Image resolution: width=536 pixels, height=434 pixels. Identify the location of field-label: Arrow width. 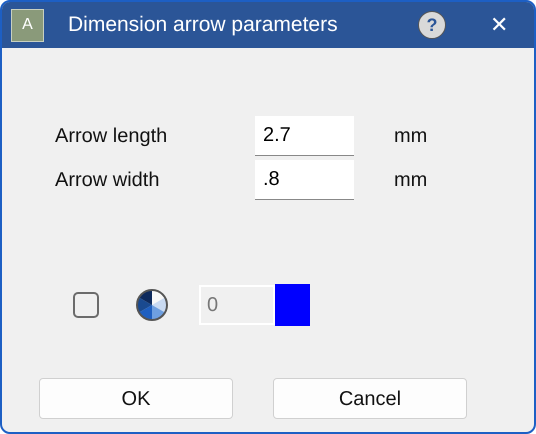
(107, 180).